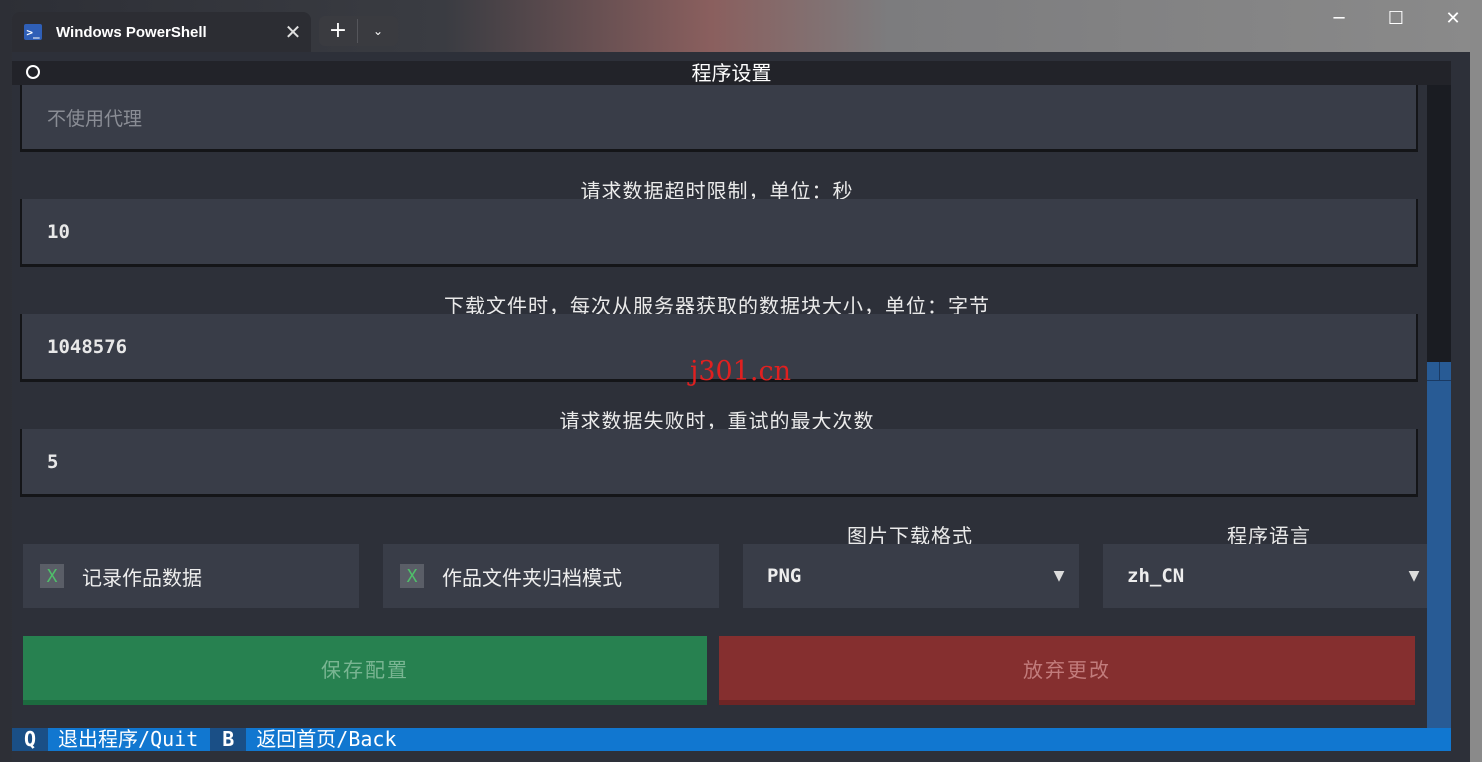  I want to click on scrollbar-thumb, so click(1439, 545).